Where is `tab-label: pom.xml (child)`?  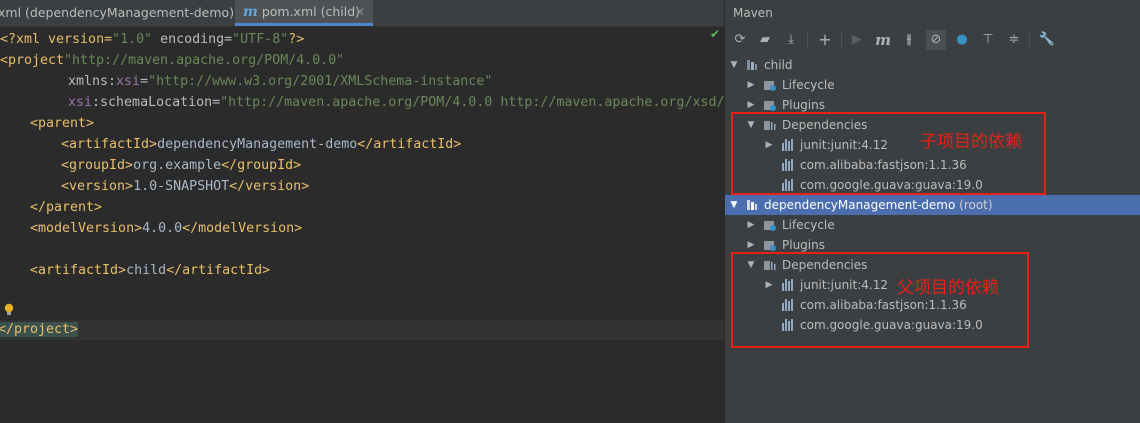
tab-label: pom.xml (child) is located at coordinates (311, 11).